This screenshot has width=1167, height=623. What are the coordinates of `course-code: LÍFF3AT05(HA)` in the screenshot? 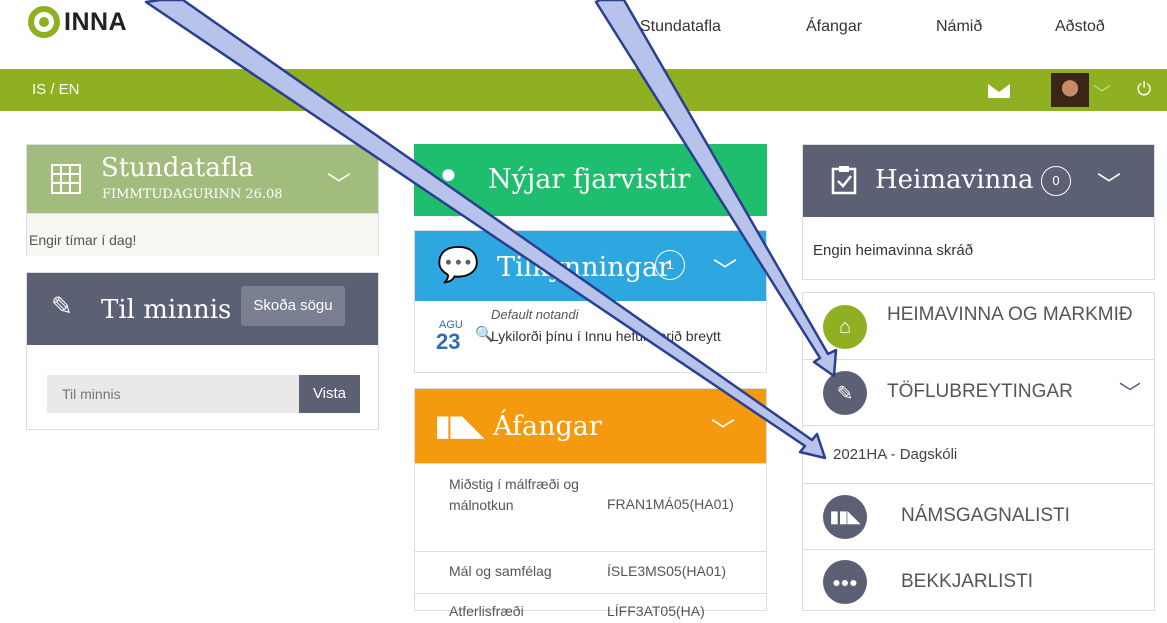 It's located at (656, 611).